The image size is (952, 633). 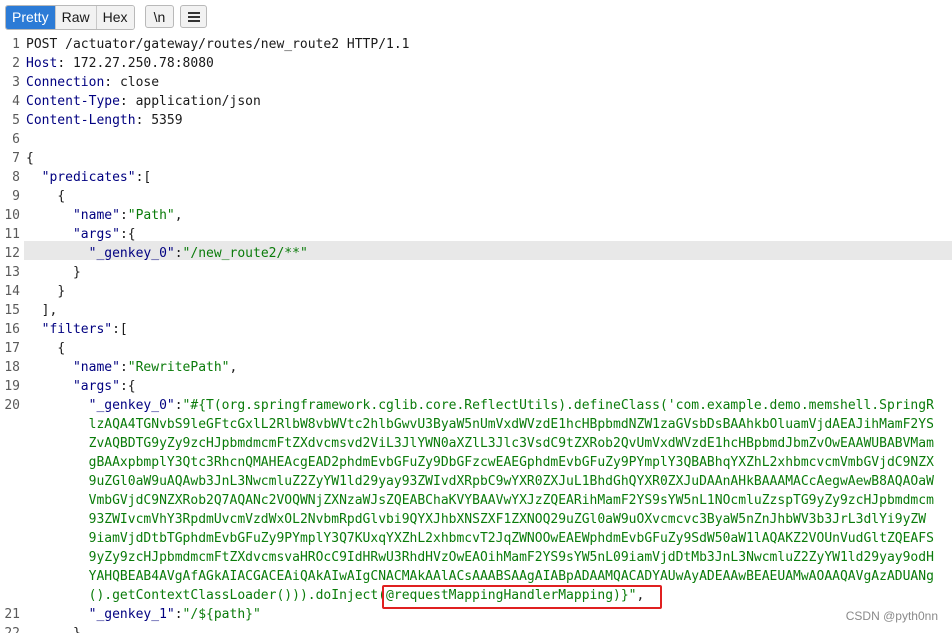 I want to click on json-punct: :[, so click(x=143, y=177).